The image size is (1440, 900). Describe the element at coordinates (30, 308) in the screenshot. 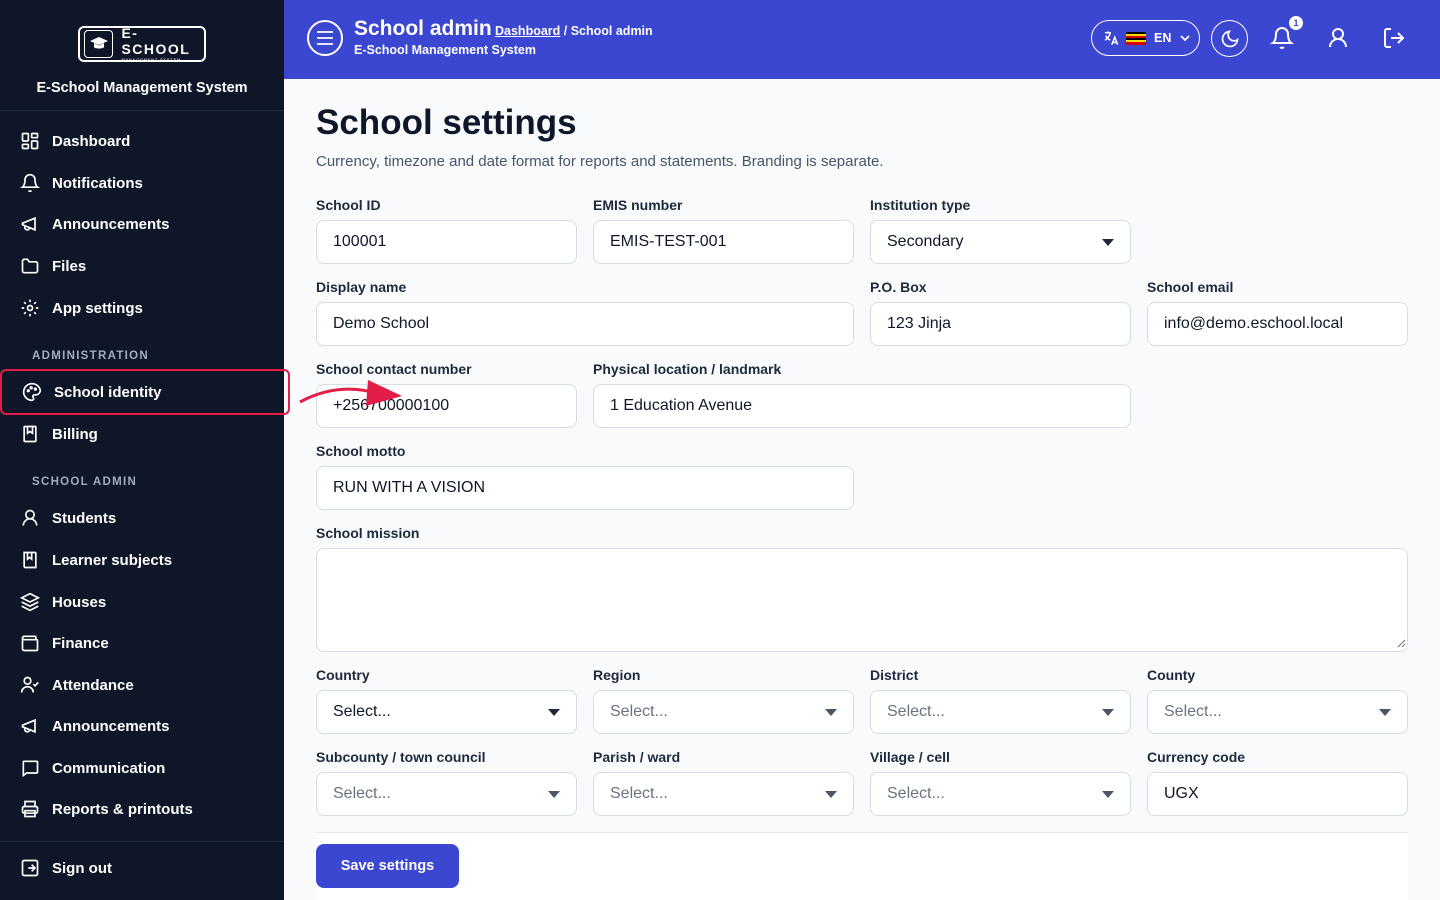

I see `gear-icon` at that location.